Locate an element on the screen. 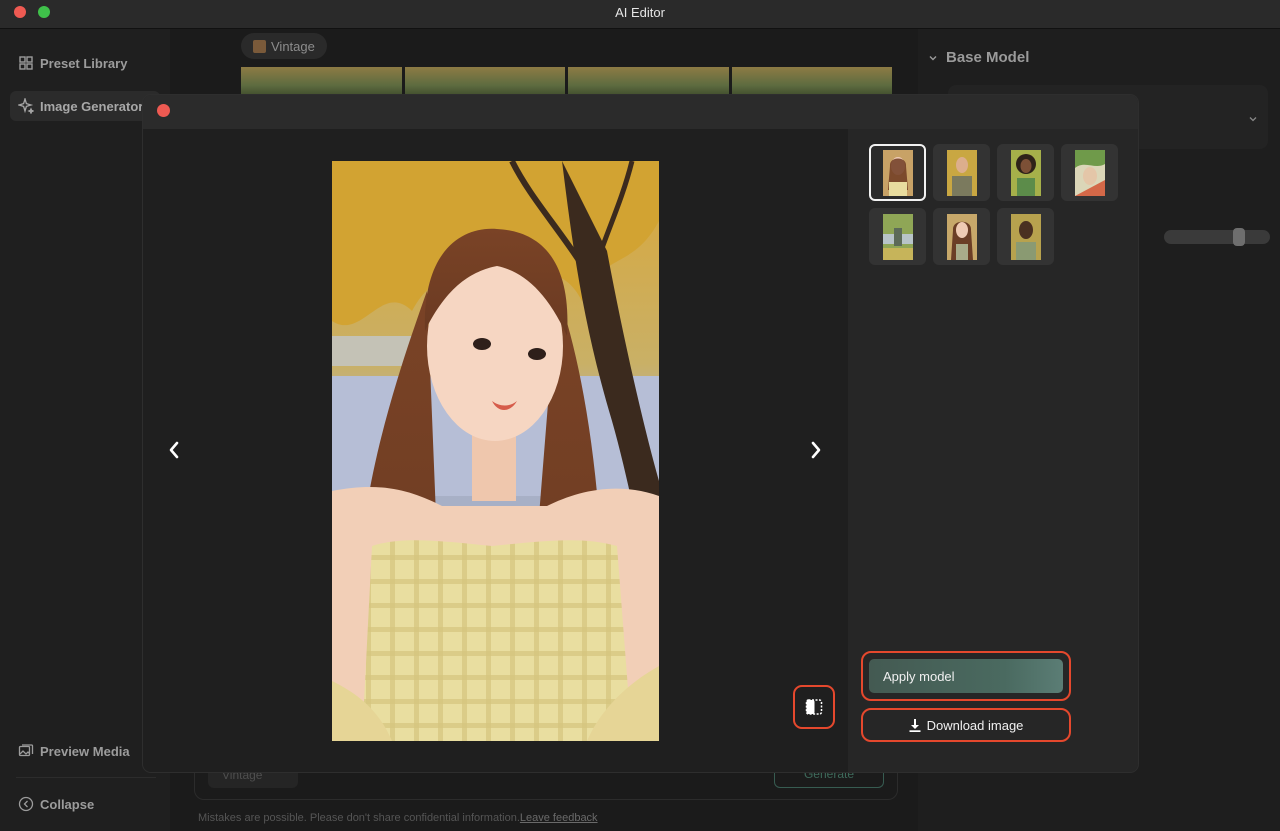 This screenshot has height=831, width=1280. apply-model-button: Apply model is located at coordinates (966, 676).